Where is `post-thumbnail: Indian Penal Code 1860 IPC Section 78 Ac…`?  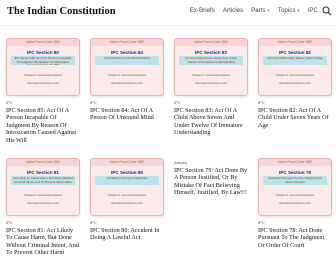
post-thumbnail: Indian Penal Code 1860 IPC Section 78 Ac… is located at coordinates (295, 187).